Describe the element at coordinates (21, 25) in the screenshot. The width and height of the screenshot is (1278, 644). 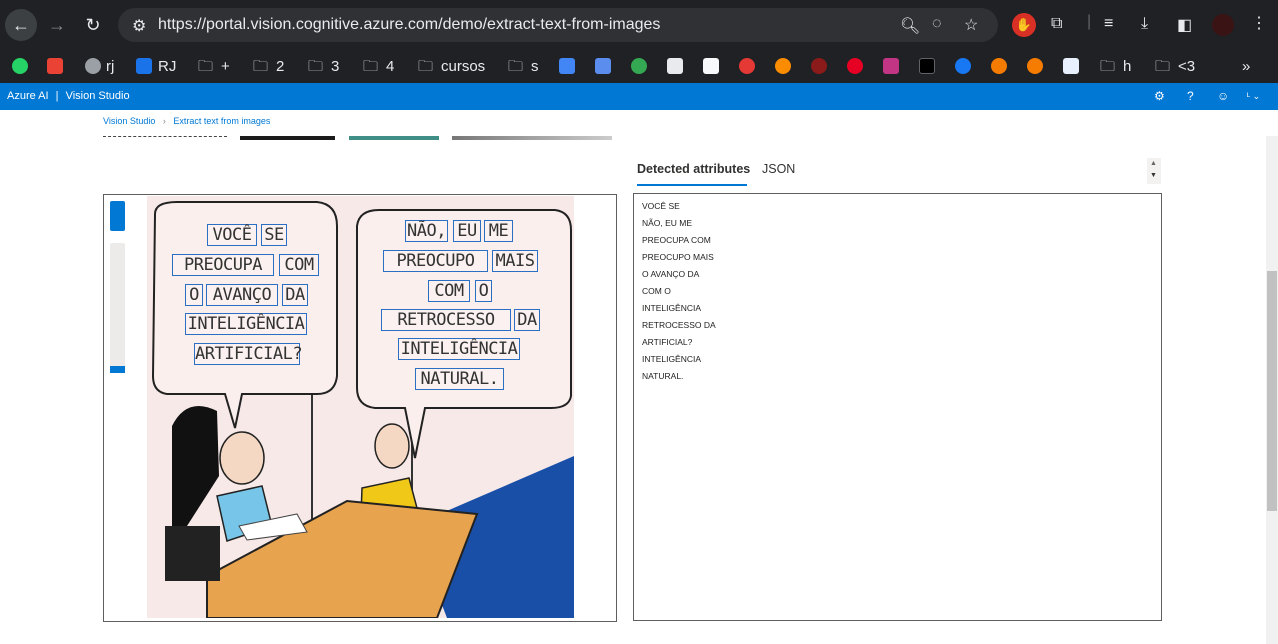
I see `back-icon: ←` at that location.